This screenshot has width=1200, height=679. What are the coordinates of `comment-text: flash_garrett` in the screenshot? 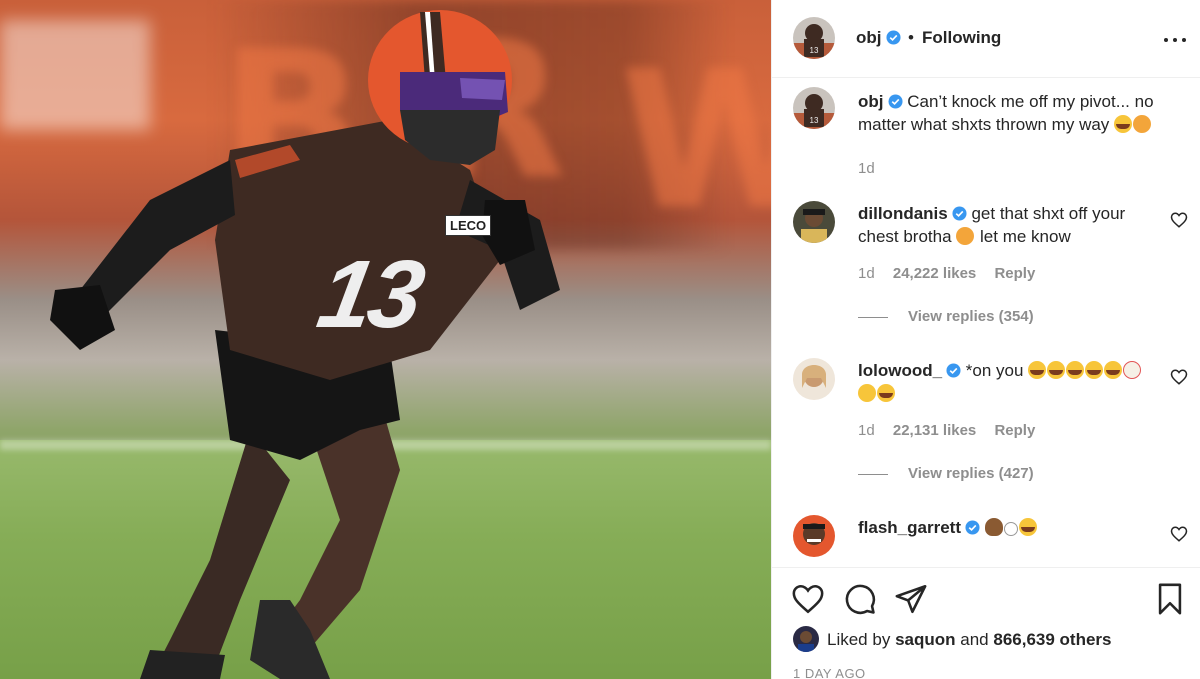 It's located at (1008, 527).